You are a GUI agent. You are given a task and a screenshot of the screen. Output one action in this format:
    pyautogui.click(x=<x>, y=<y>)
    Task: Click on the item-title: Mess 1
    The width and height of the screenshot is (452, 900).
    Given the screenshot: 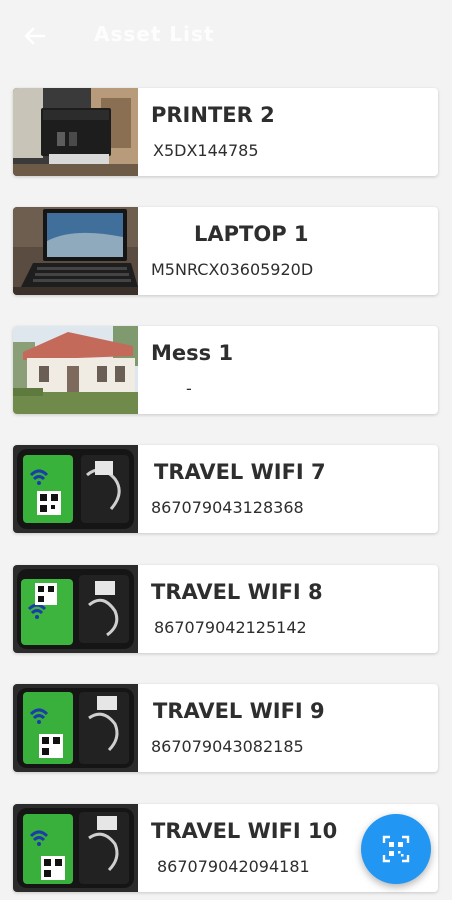 What is the action you would take?
    pyautogui.click(x=192, y=353)
    